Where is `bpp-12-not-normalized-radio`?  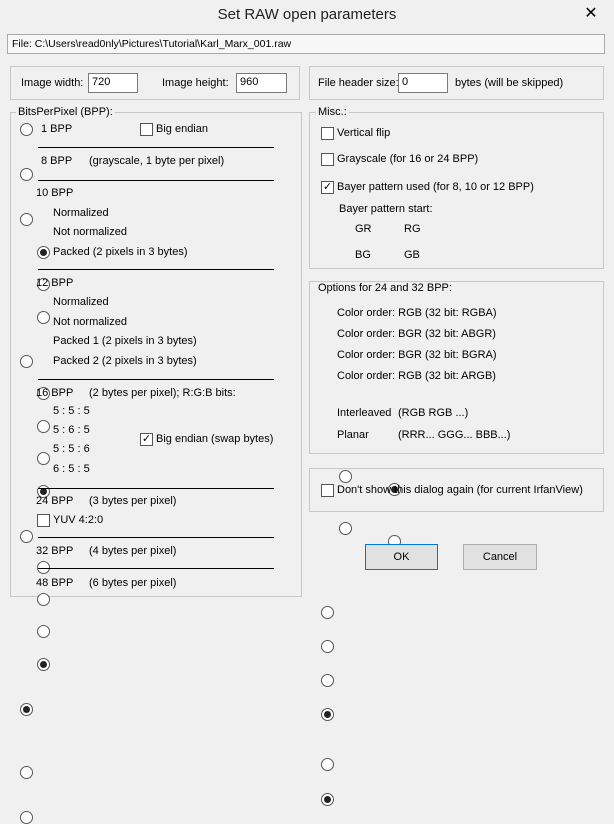
bpp-12-not-normalized-radio is located at coordinates (43, 426).